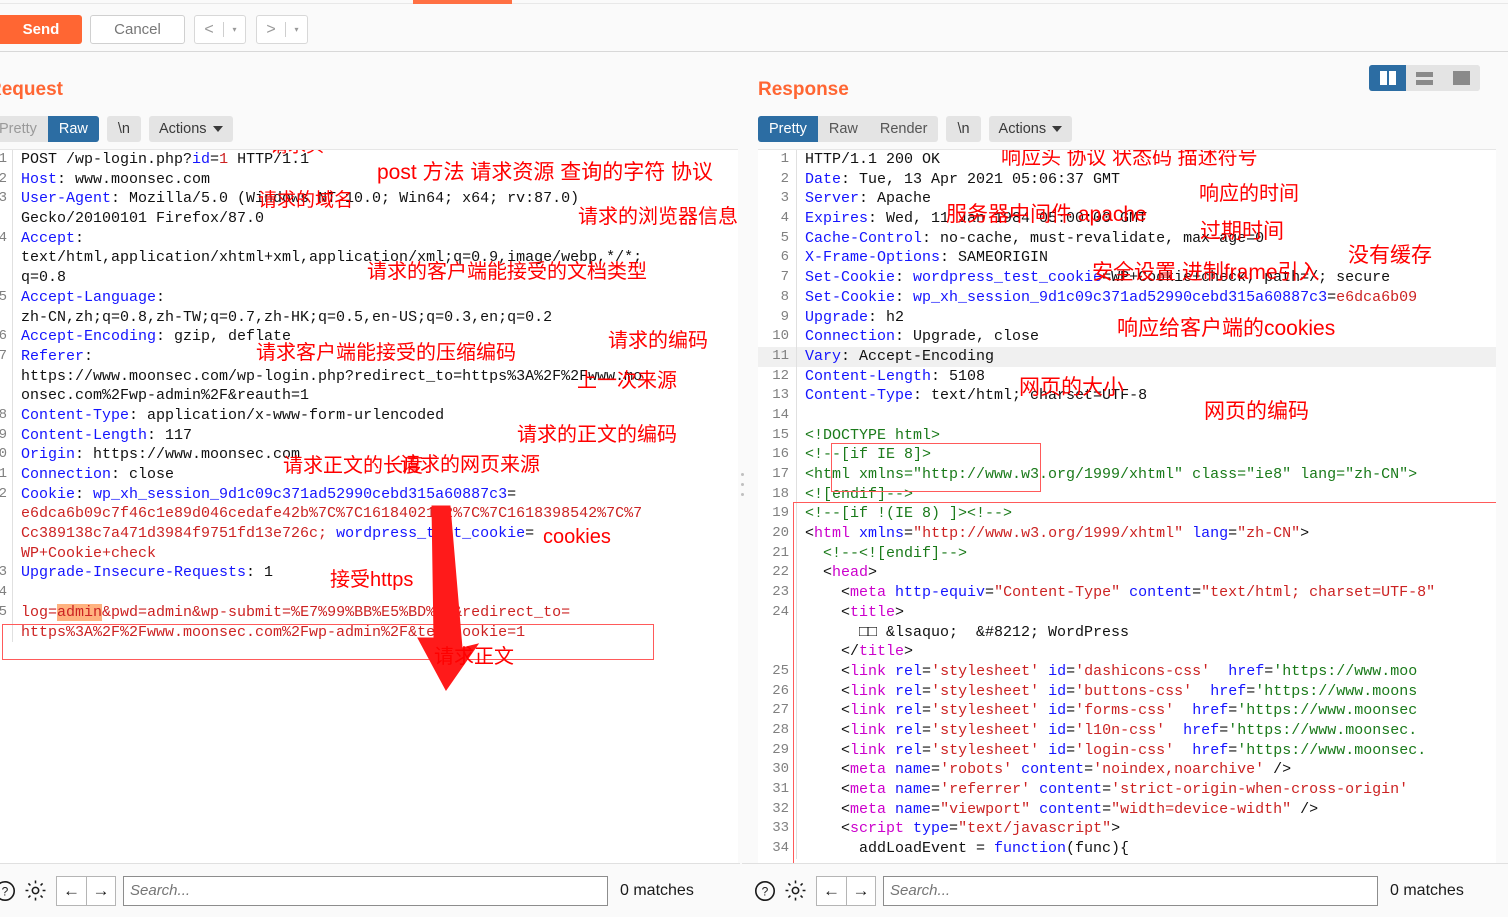 The image size is (1508, 917). Describe the element at coordinates (190, 129) in the screenshot. I see `request-actions-menu: Actions` at that location.